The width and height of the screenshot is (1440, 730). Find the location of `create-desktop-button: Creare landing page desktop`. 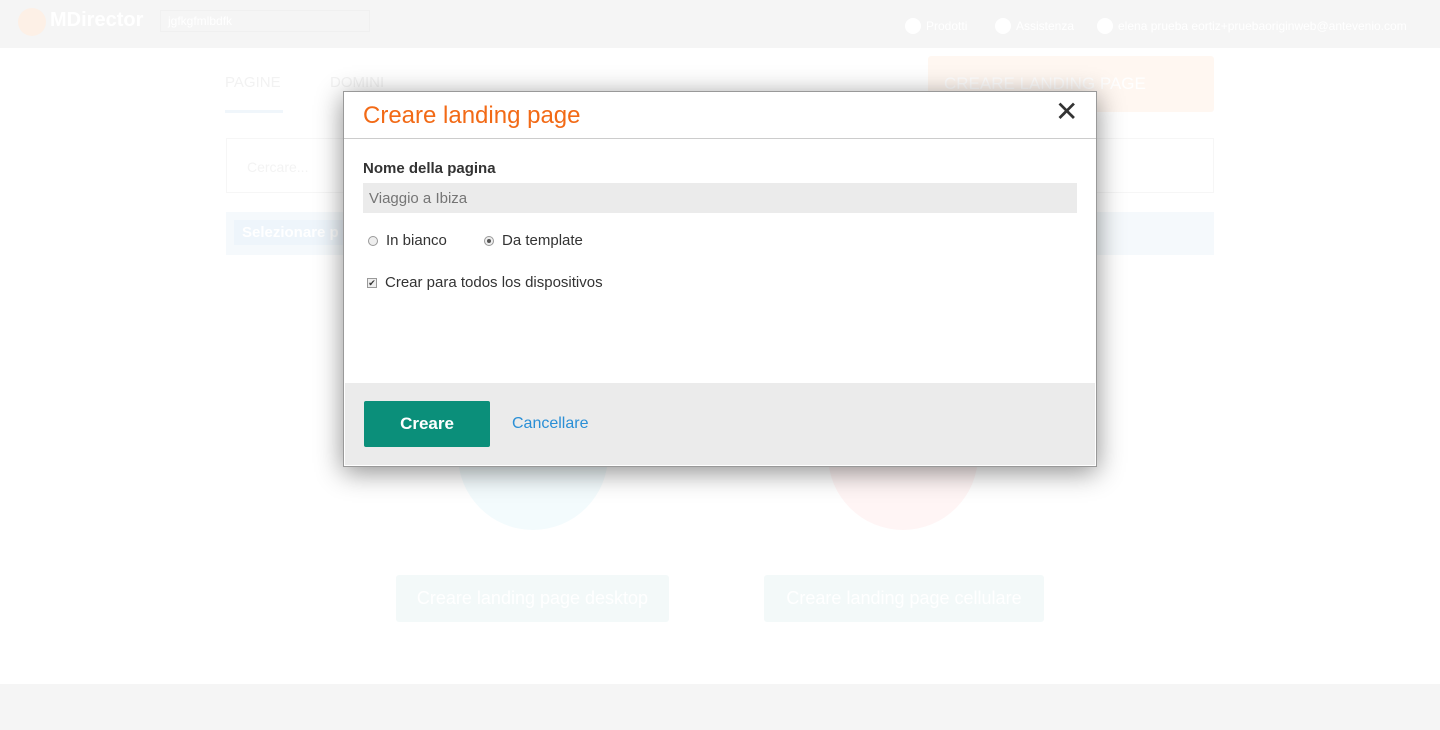

create-desktop-button: Creare landing page desktop is located at coordinates (532, 598).